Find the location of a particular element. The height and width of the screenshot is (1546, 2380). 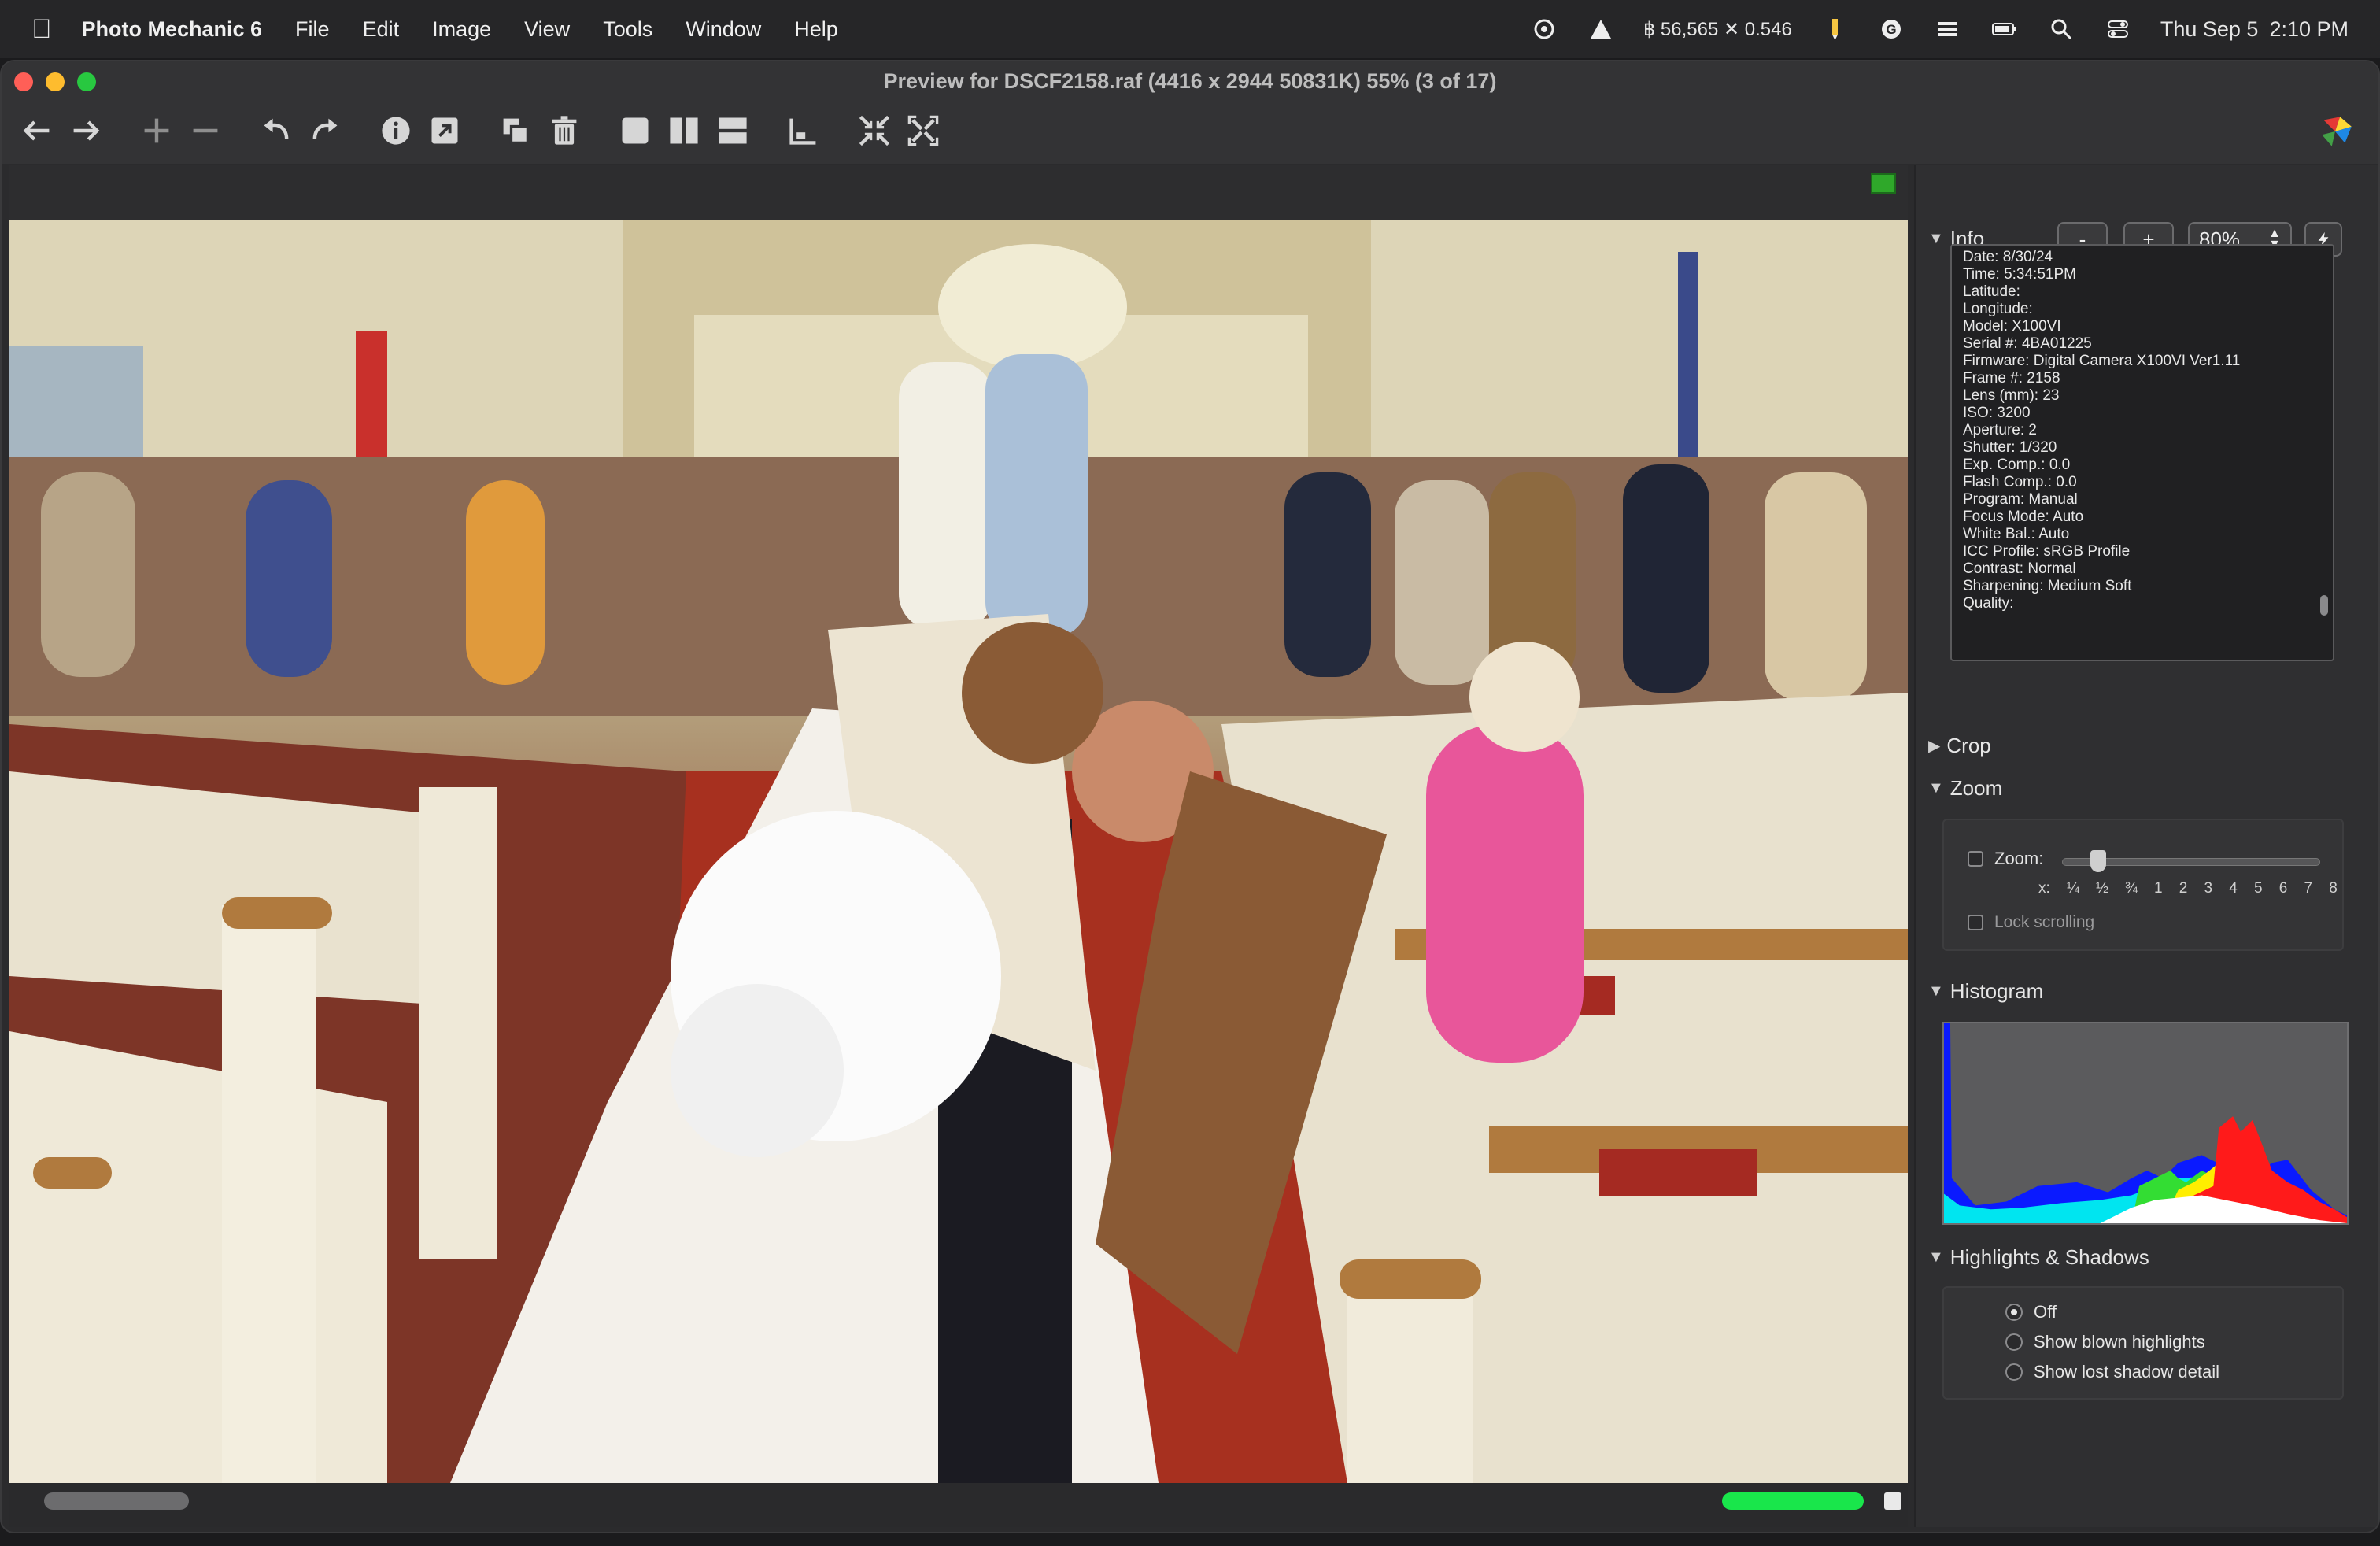

menu-file: File is located at coordinates (312, 29).